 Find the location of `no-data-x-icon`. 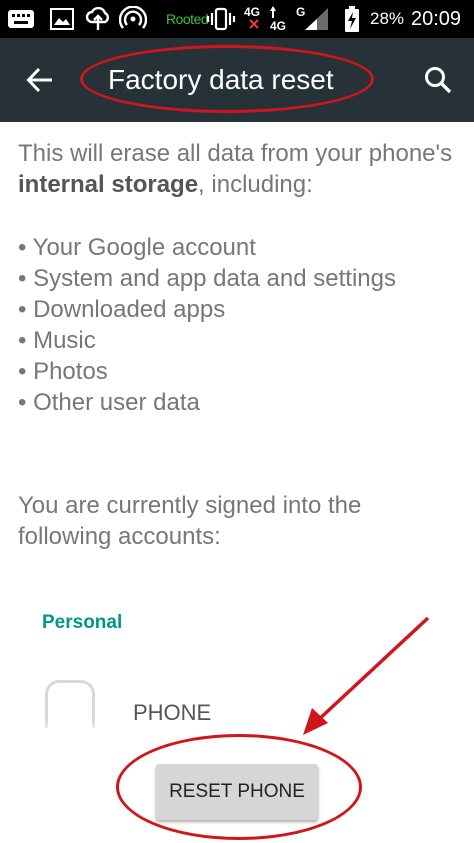

no-data-x-icon is located at coordinates (254, 24).